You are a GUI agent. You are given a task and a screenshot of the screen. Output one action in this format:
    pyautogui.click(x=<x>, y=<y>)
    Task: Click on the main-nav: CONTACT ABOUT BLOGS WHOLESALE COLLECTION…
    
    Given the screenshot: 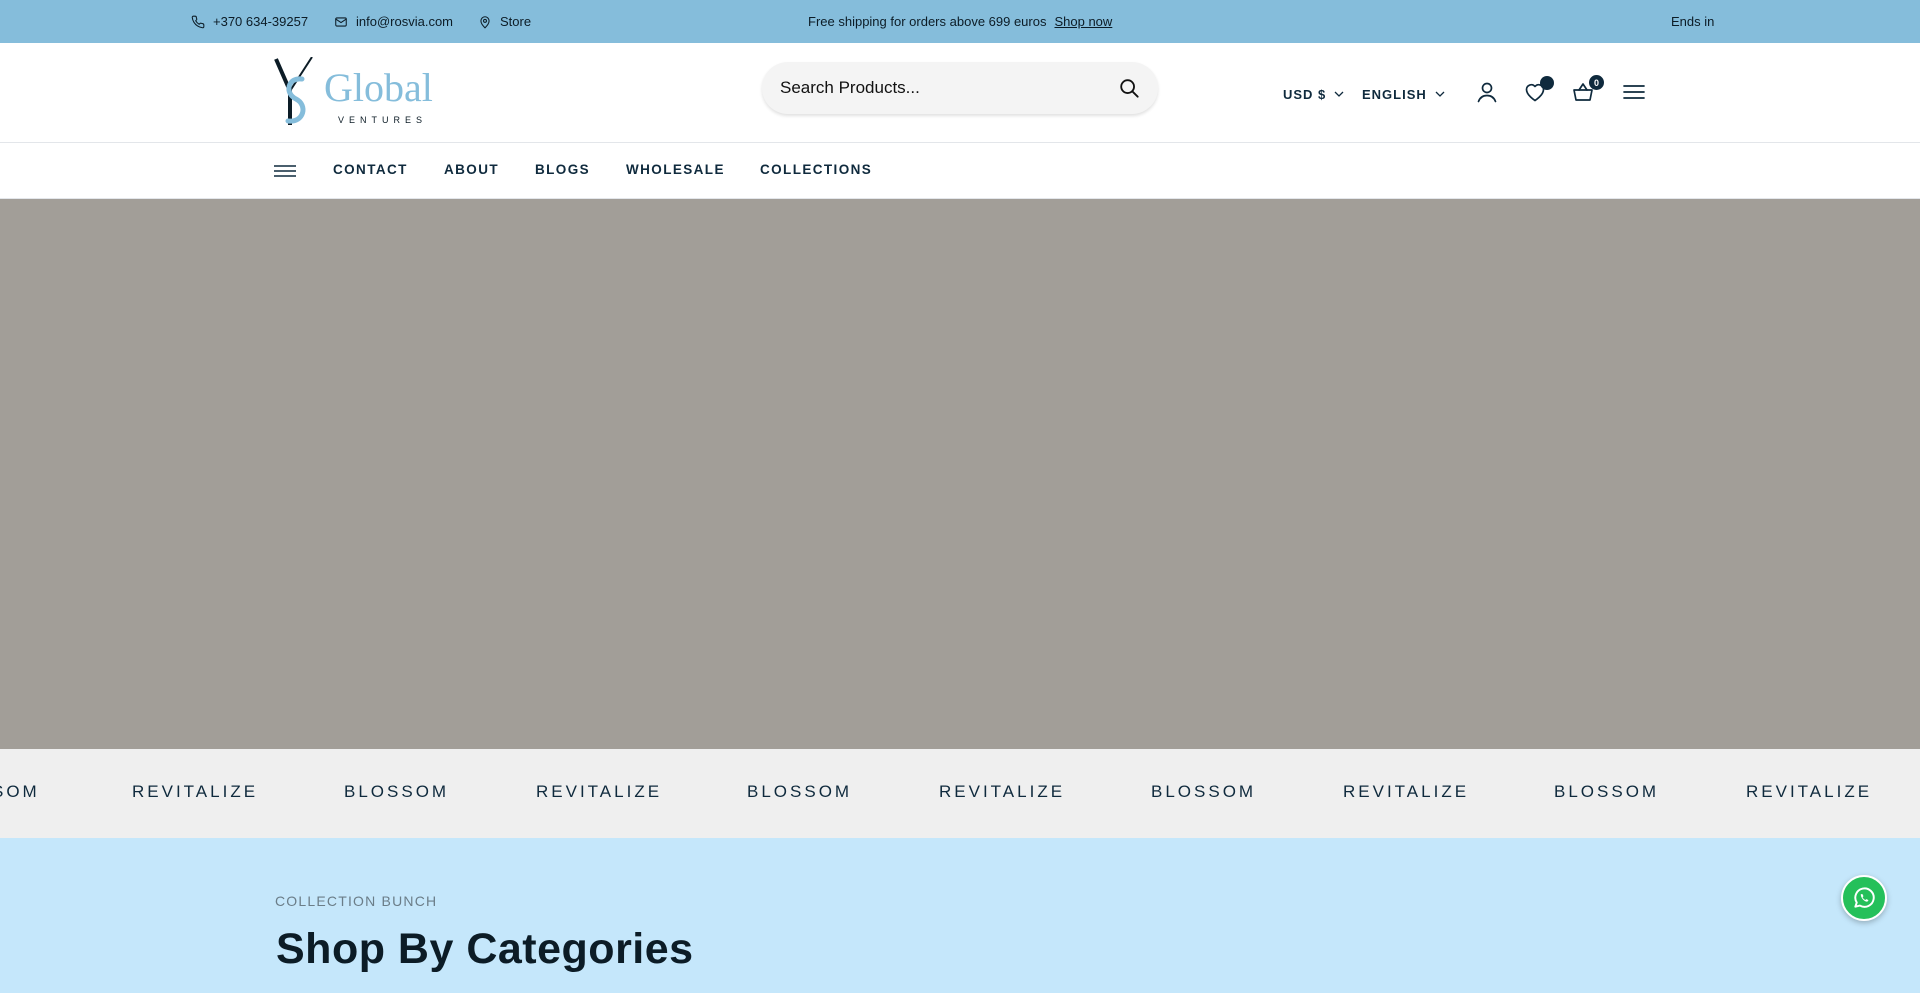 What is the action you would take?
    pyautogui.click(x=960, y=171)
    